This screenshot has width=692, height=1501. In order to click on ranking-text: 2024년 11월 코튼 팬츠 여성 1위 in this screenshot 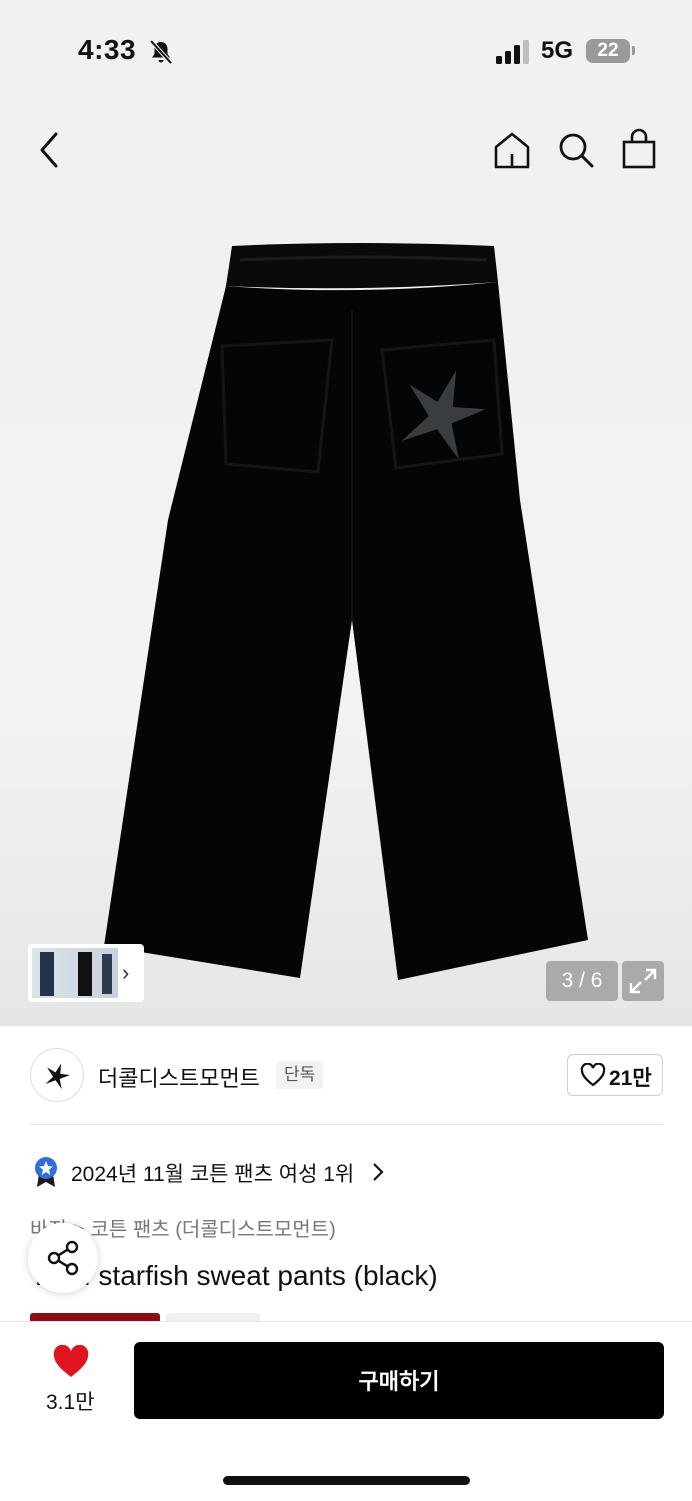, I will do `click(212, 1173)`.